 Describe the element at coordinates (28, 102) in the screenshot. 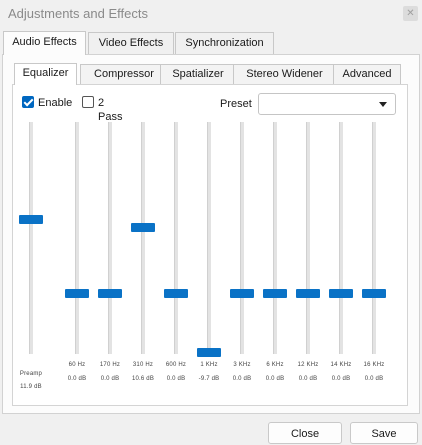

I see `enable-checkbox` at that location.